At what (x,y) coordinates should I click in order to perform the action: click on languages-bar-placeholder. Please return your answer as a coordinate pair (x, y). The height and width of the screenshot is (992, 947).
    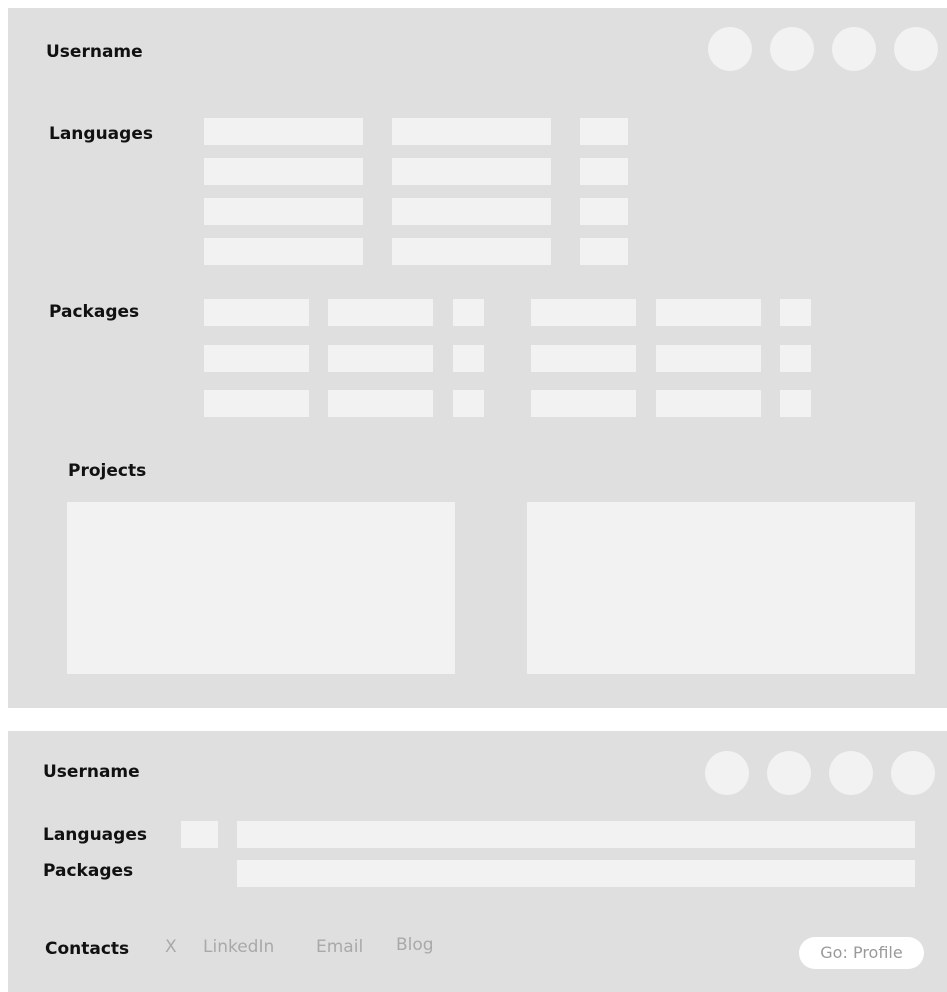
    Looking at the image, I should click on (576, 834).